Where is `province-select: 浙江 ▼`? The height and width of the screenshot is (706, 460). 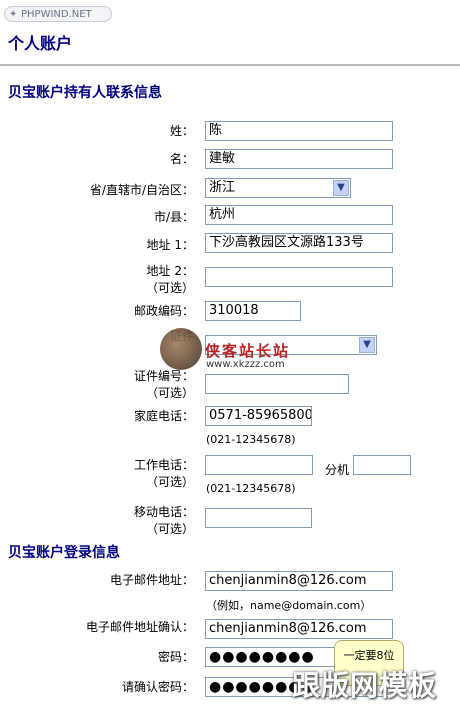 province-select: 浙江 ▼ is located at coordinates (278, 188).